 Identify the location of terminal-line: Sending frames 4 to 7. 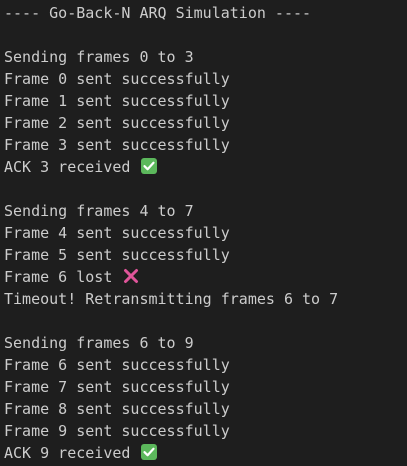
(205, 211).